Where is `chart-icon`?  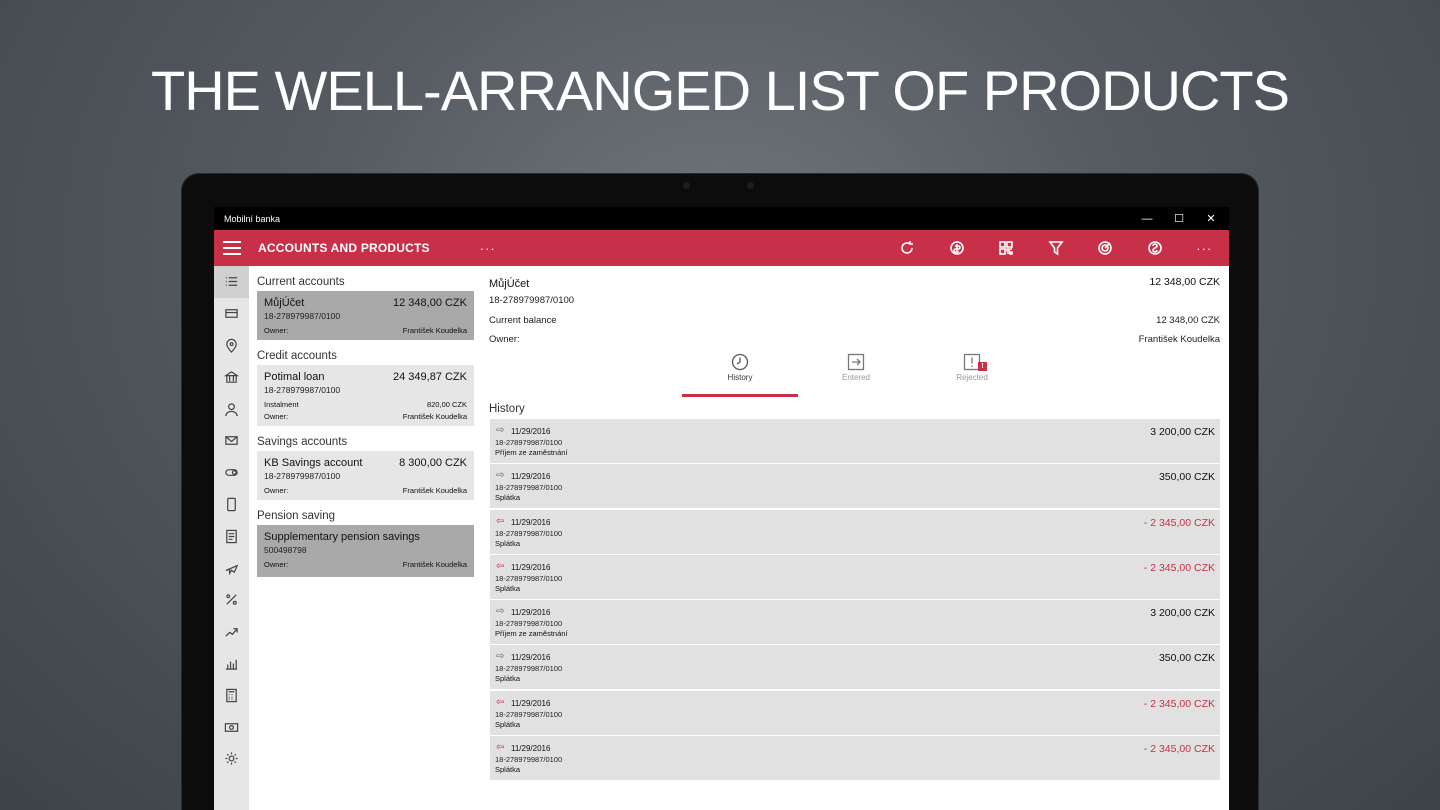 chart-icon is located at coordinates (231, 664).